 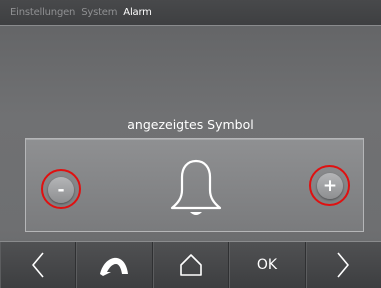 What do you see at coordinates (42, 12) in the screenshot?
I see `breadcrumb-item-einstellungen: Einstellungen` at bounding box center [42, 12].